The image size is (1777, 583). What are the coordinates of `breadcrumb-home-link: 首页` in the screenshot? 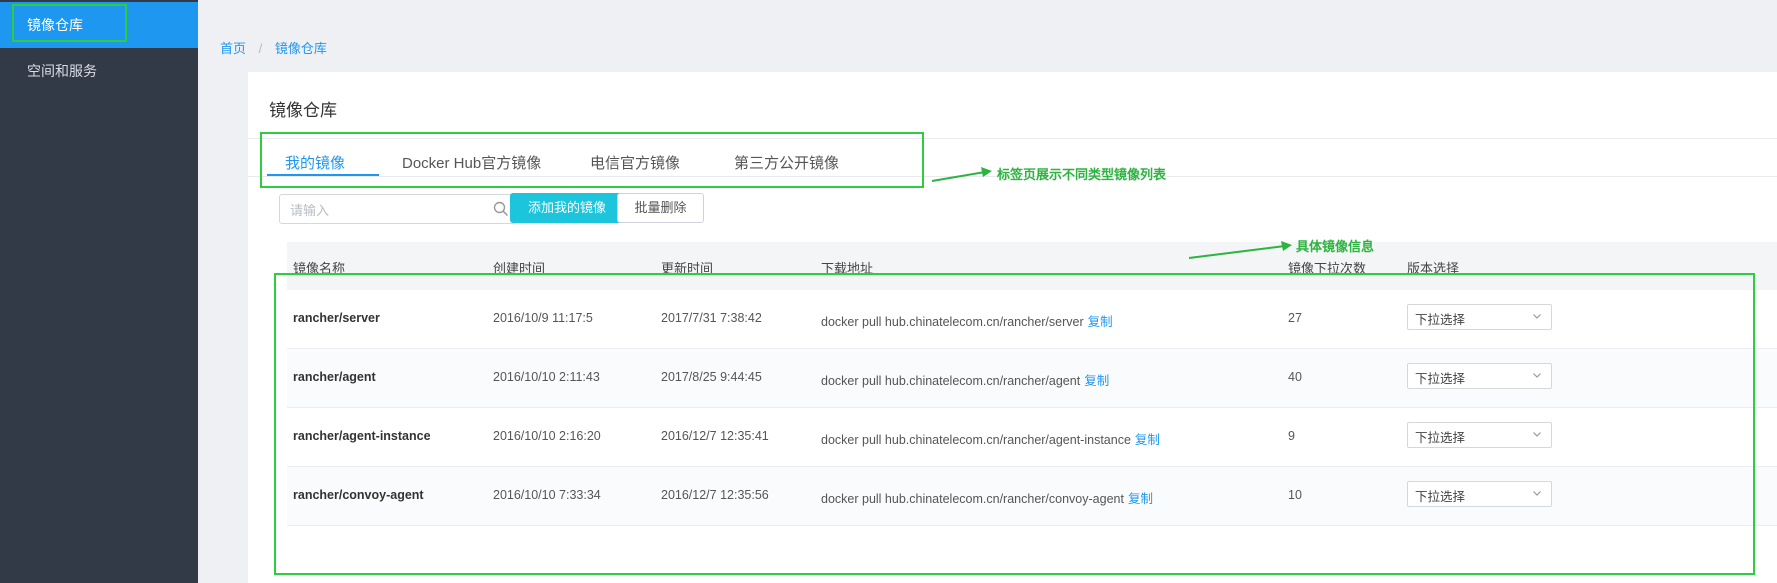 It's located at (233, 48).